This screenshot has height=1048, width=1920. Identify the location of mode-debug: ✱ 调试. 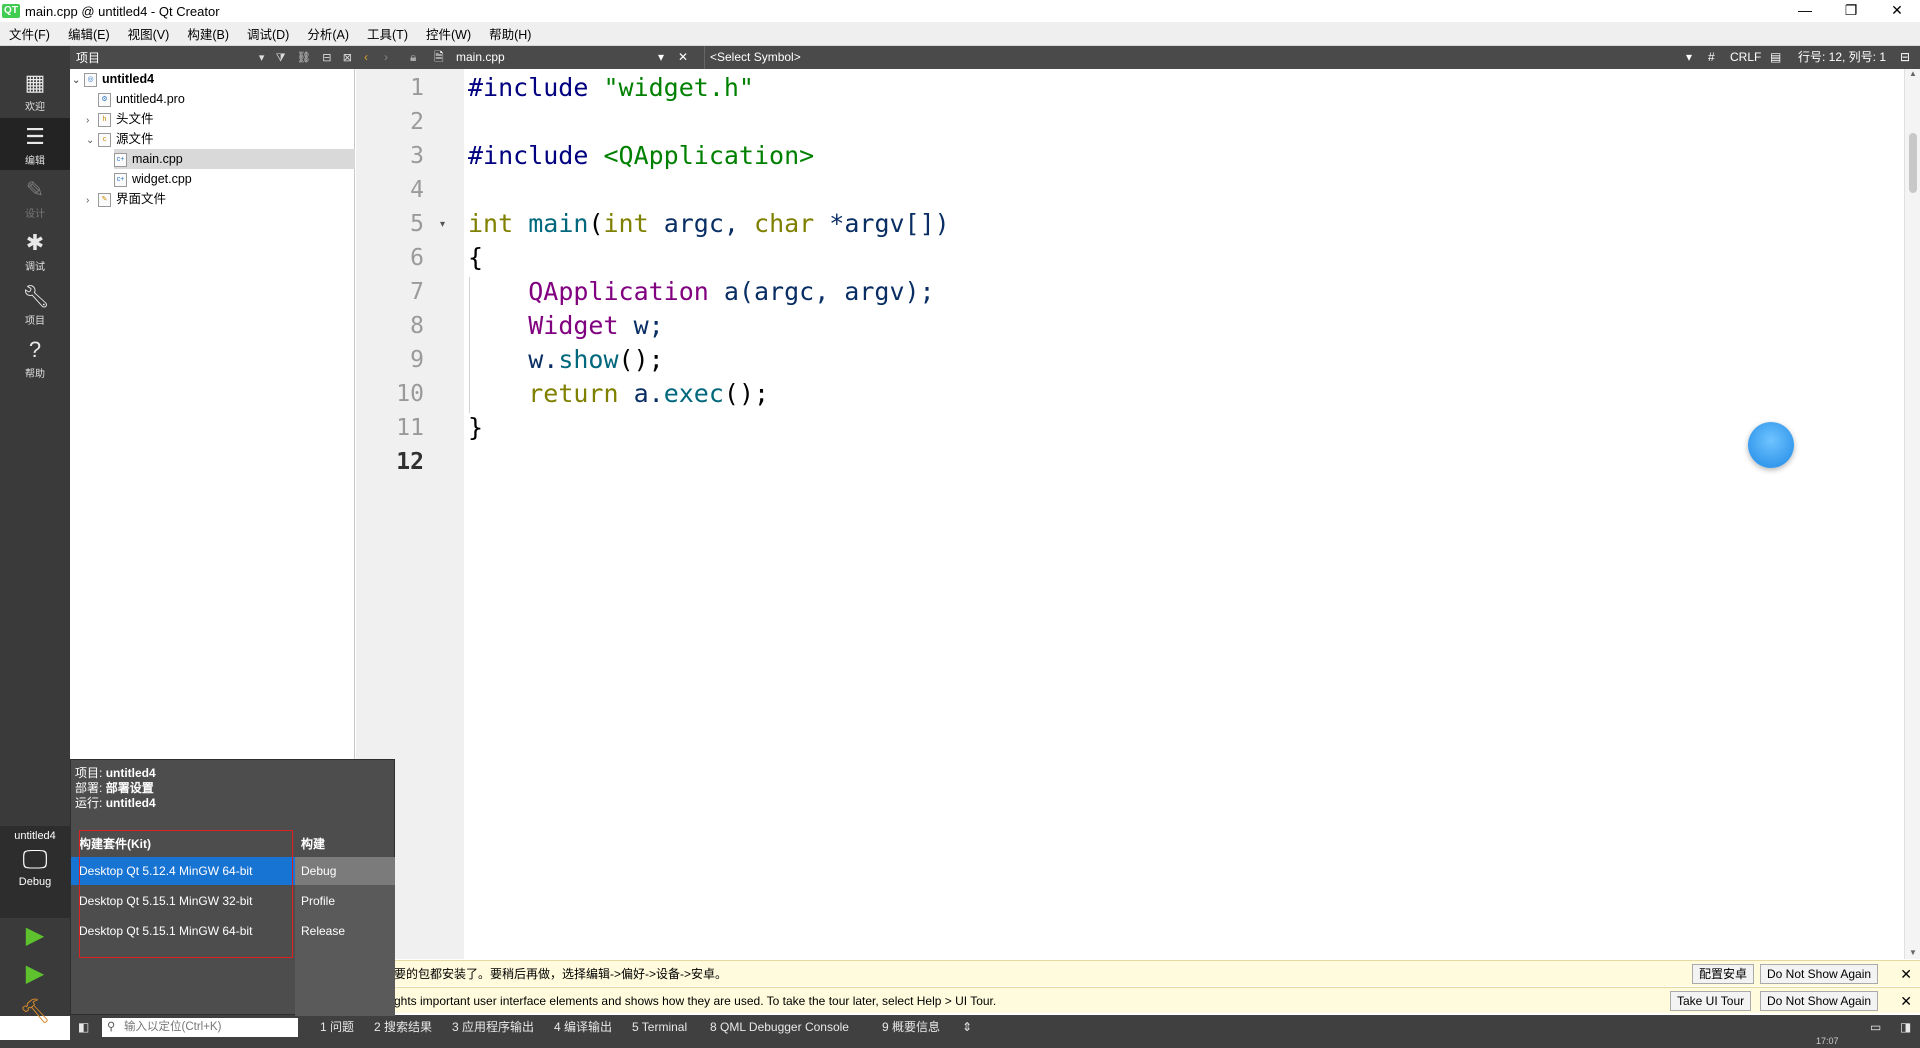
(35, 250).